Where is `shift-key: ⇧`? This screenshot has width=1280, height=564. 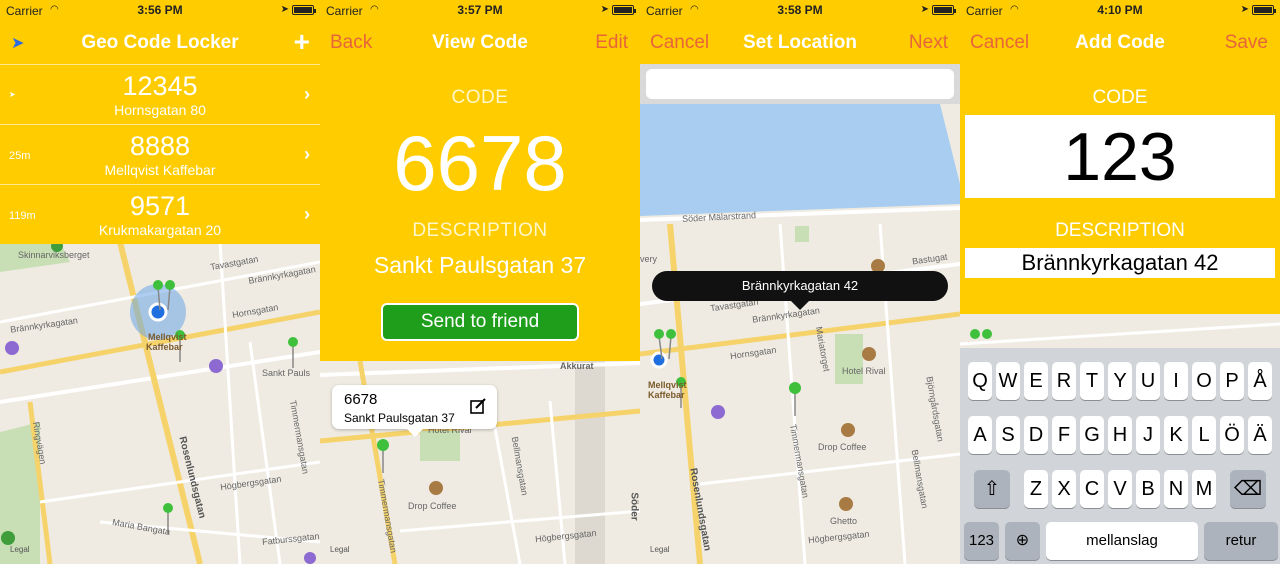
shift-key: ⇧ is located at coordinates (992, 489).